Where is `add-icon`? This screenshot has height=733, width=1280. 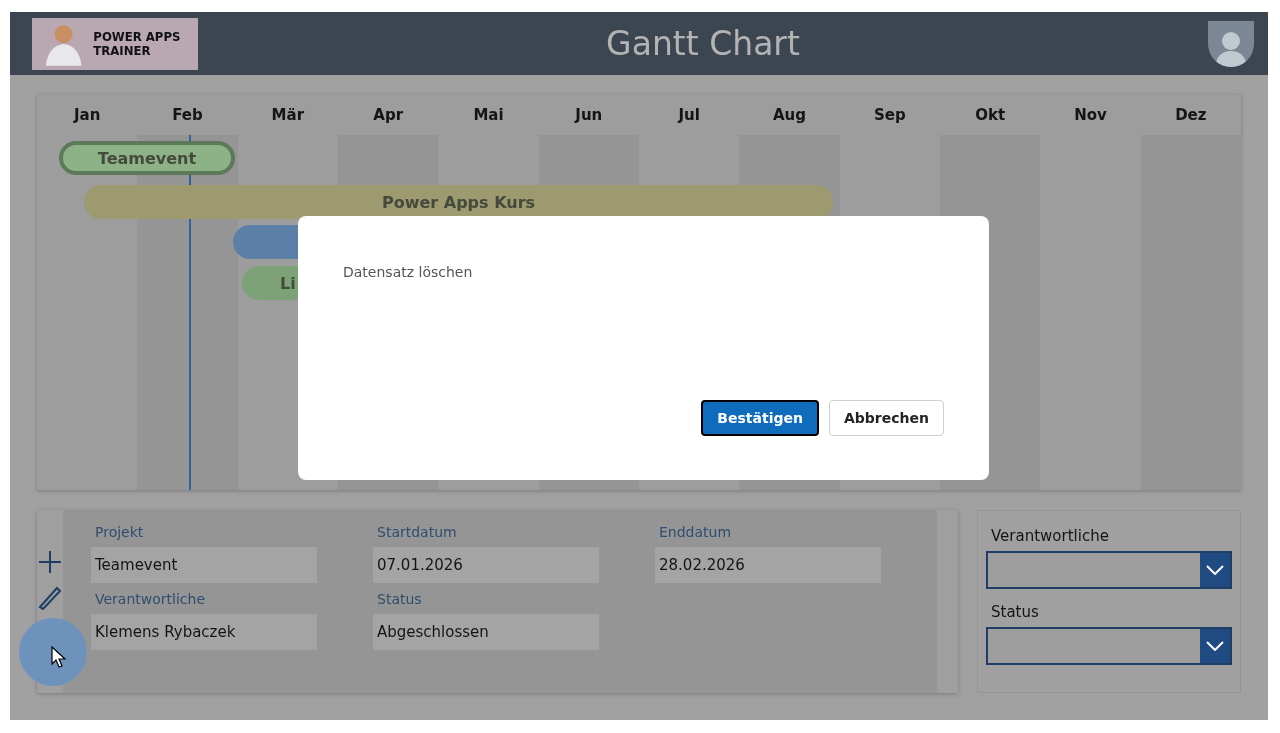 add-icon is located at coordinates (50, 562).